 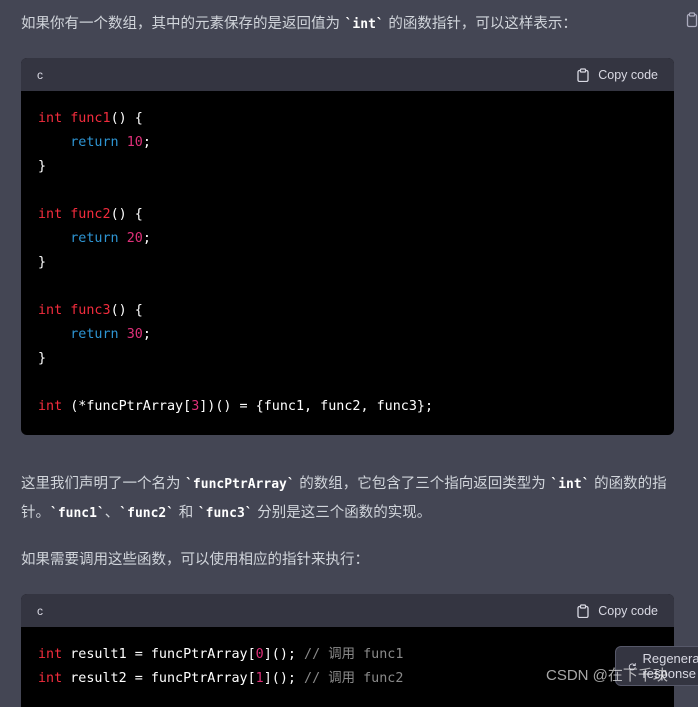 What do you see at coordinates (692, 21) in the screenshot?
I see `copy-icon` at bounding box center [692, 21].